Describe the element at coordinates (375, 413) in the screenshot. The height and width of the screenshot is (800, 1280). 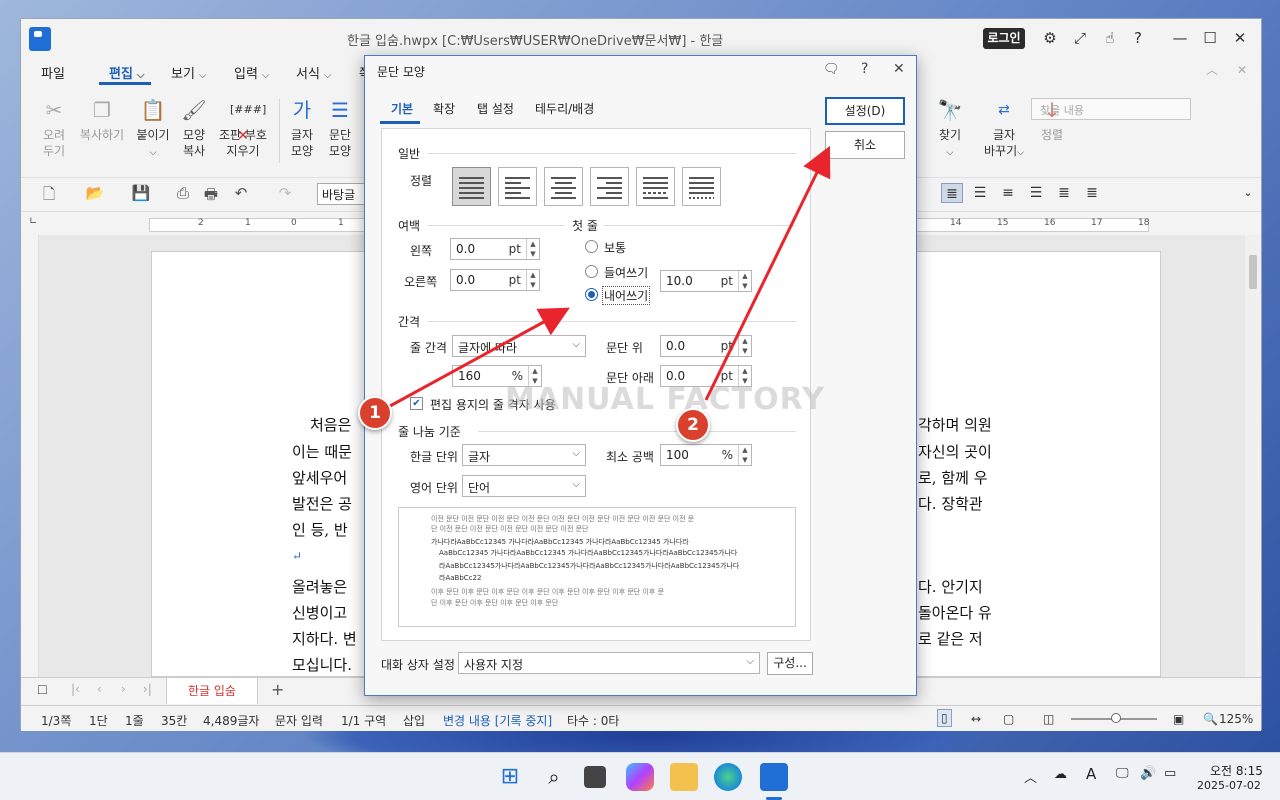
I see `annotation-badge-1: 1` at that location.